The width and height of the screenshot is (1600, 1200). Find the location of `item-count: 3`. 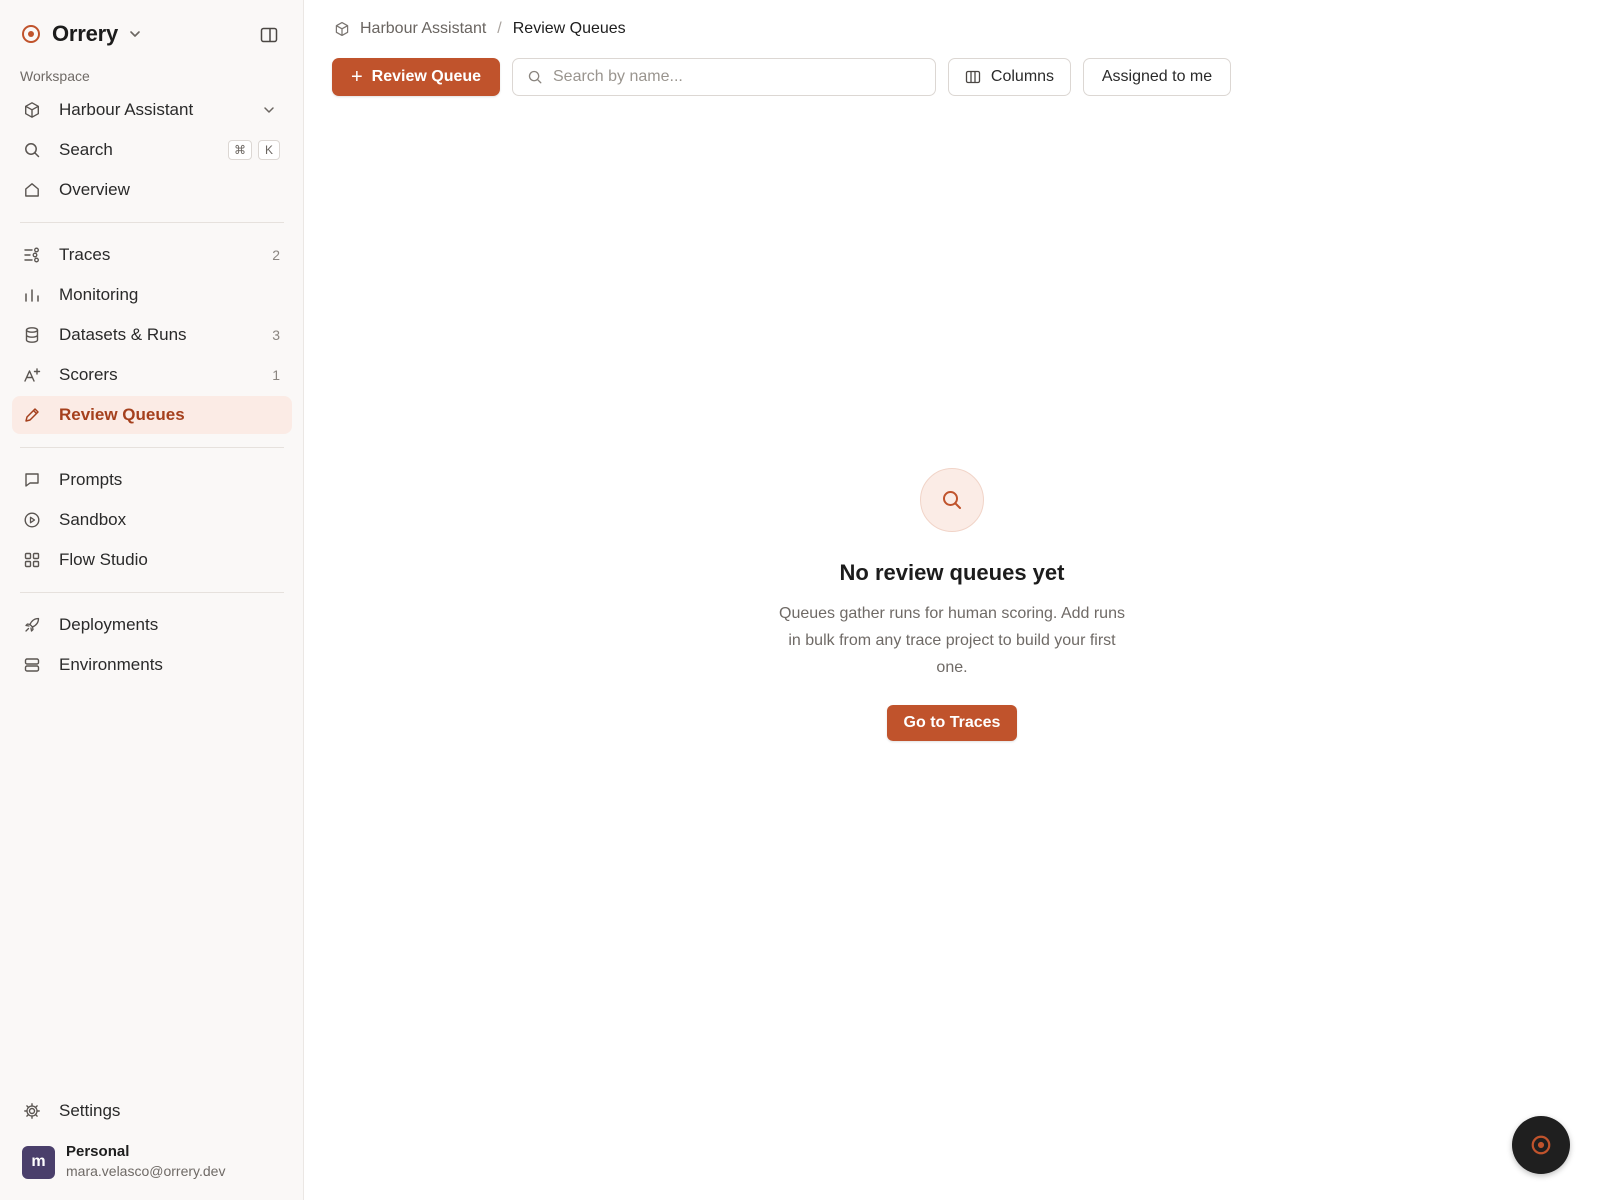

item-count: 3 is located at coordinates (276, 335).